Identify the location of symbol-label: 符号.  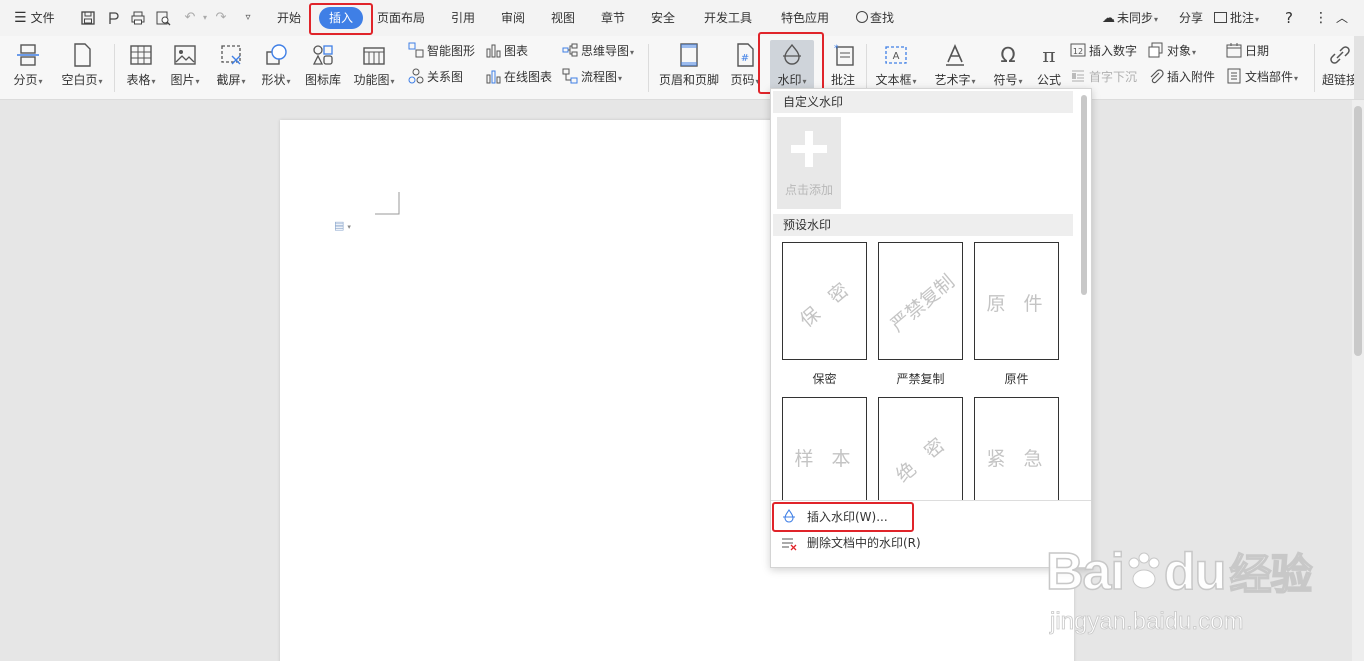
(1005, 80).